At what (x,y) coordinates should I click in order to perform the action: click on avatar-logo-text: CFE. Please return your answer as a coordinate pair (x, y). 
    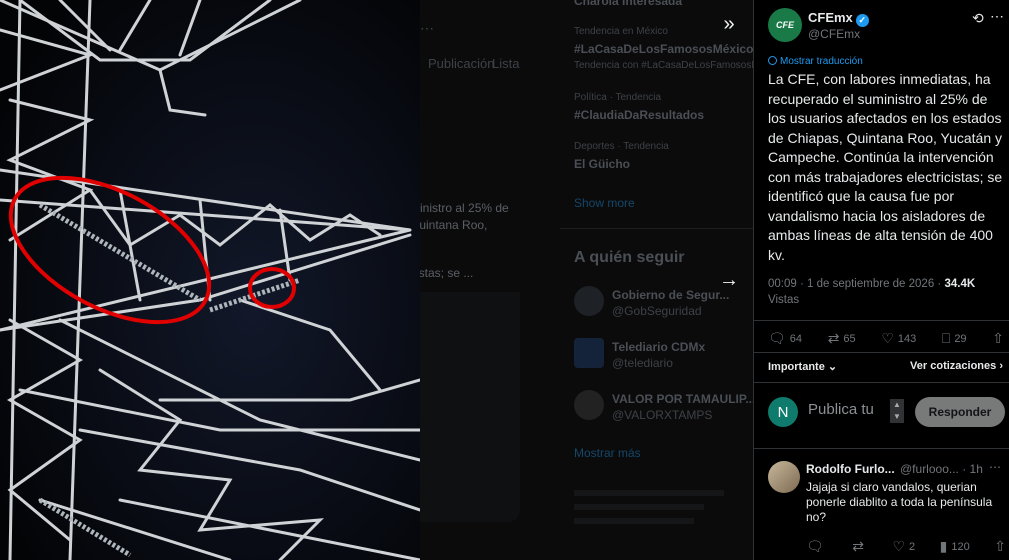
    Looking at the image, I should click on (785, 25).